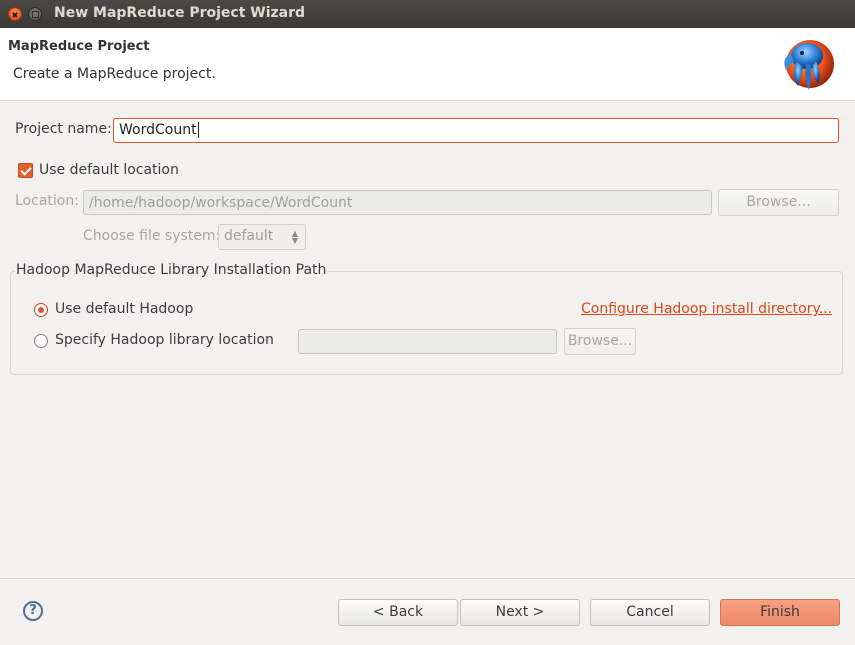  Describe the element at coordinates (35, 14) in the screenshot. I see `maximize-window-button` at that location.